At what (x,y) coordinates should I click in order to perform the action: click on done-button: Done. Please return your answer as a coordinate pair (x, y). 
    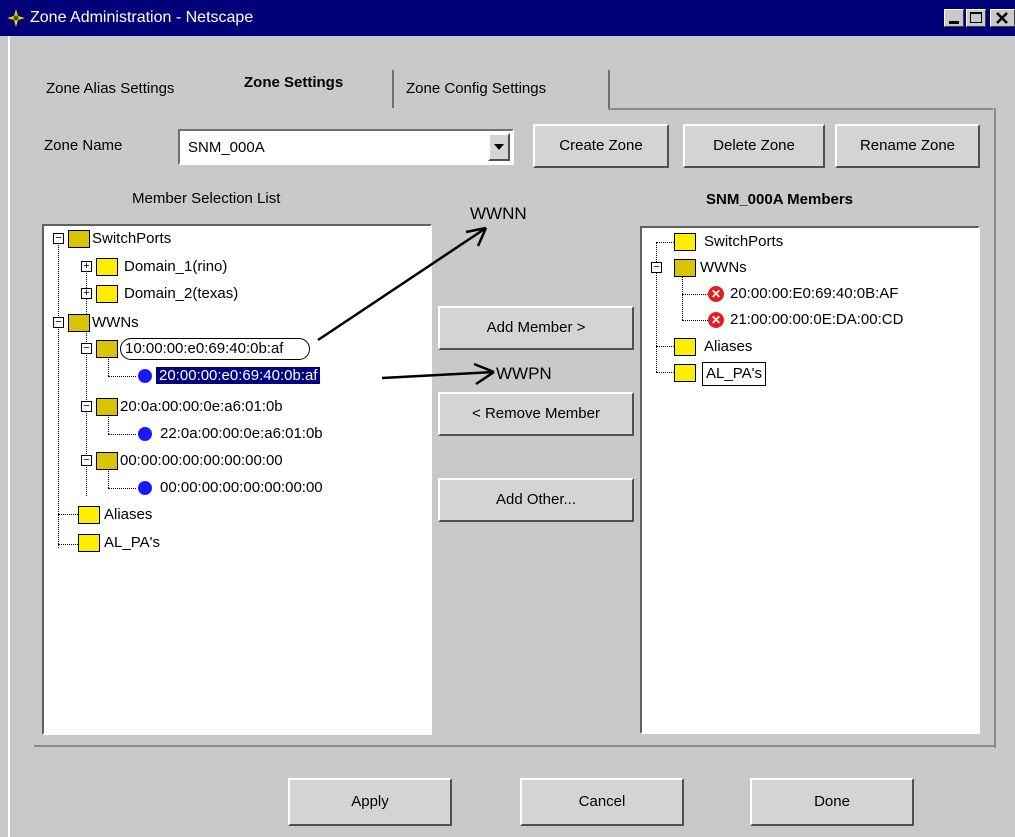
    Looking at the image, I should click on (832, 802).